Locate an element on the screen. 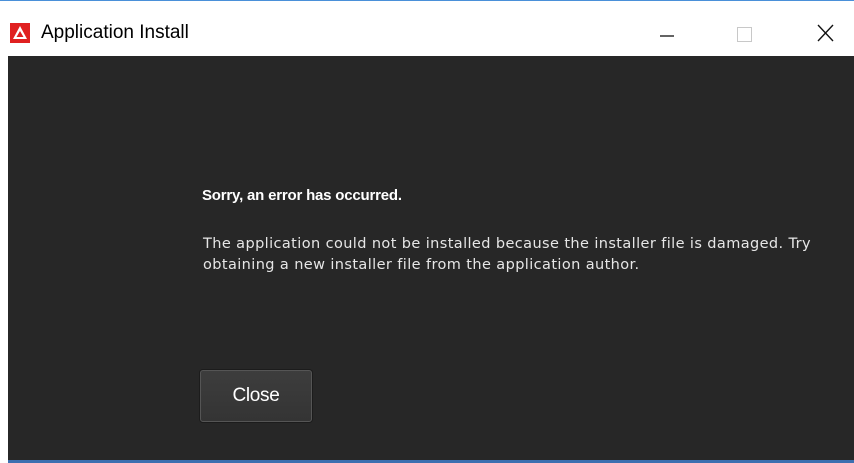  error-heading: Sorry, an error has occurred. is located at coordinates (302, 195).